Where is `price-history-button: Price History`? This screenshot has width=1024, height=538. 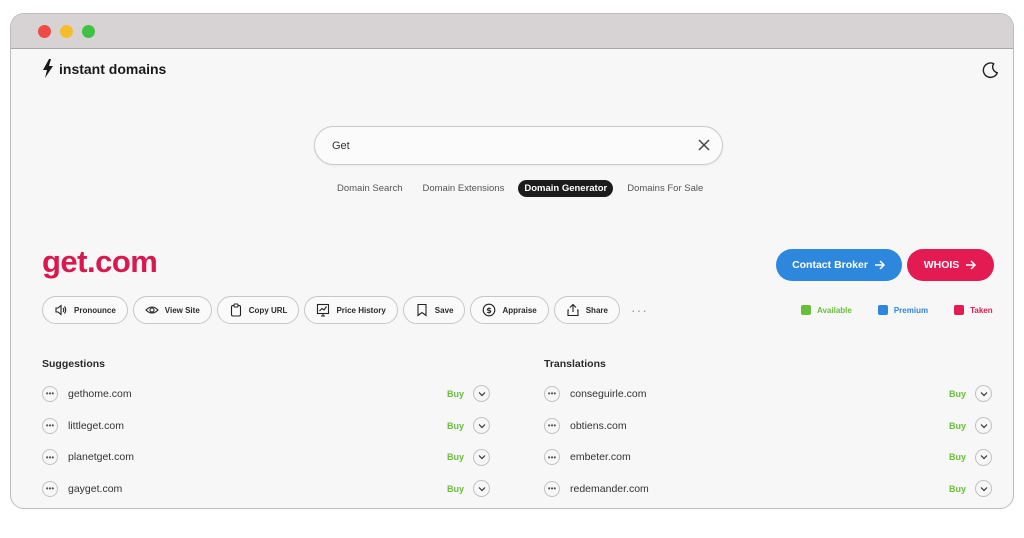
price-history-button: Price History is located at coordinates (351, 310).